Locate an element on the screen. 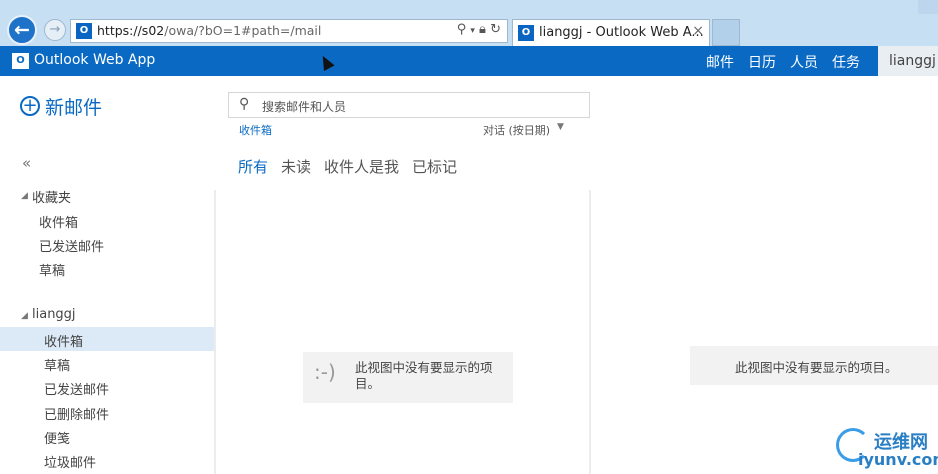 Image resolution: width=938 pixels, height=474 pixels. folder-junk: 垃圾邮件 is located at coordinates (70, 461).